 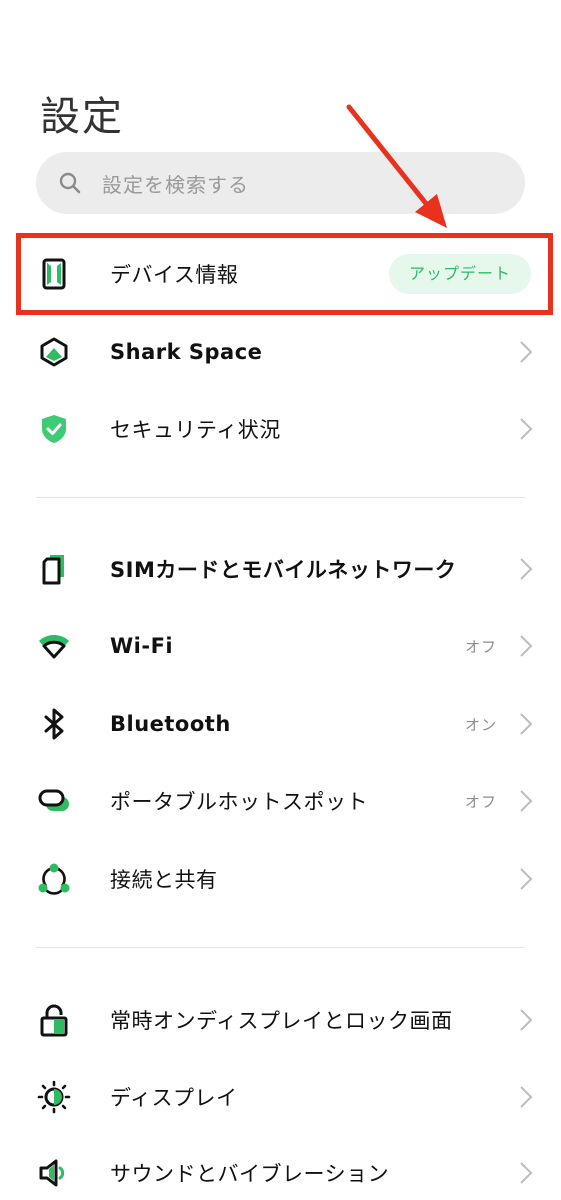 I want to click on highlight-box, so click(x=284, y=274).